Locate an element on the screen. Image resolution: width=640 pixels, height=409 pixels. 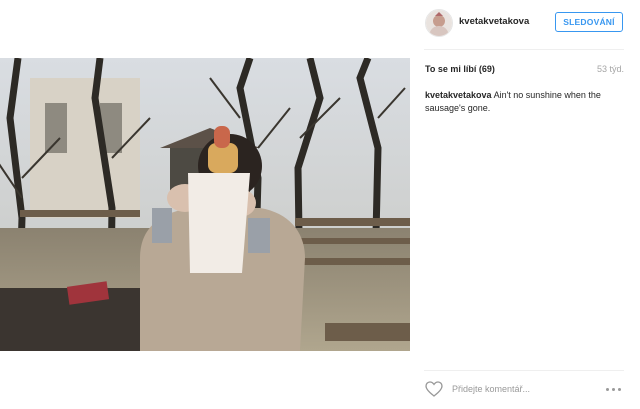
likes-count: To se mi líbí (69) is located at coordinates (460, 69).